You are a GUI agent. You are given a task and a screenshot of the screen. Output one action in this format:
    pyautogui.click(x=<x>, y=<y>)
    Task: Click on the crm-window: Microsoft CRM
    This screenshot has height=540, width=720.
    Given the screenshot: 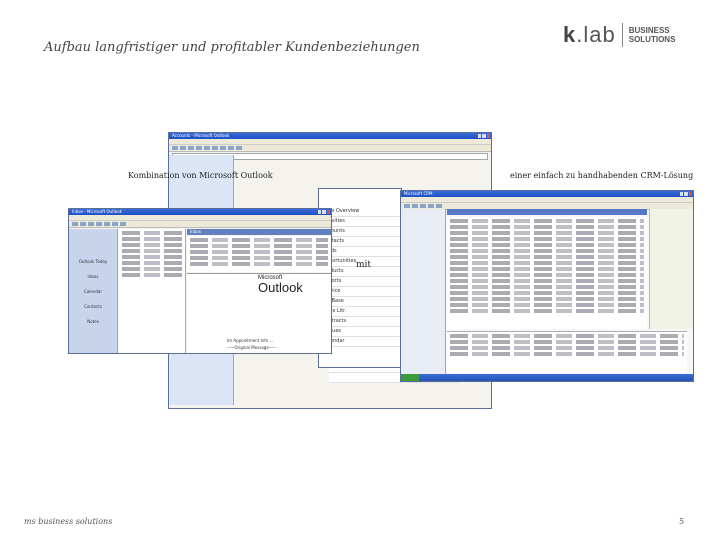 What is the action you would take?
    pyautogui.click(x=547, y=286)
    